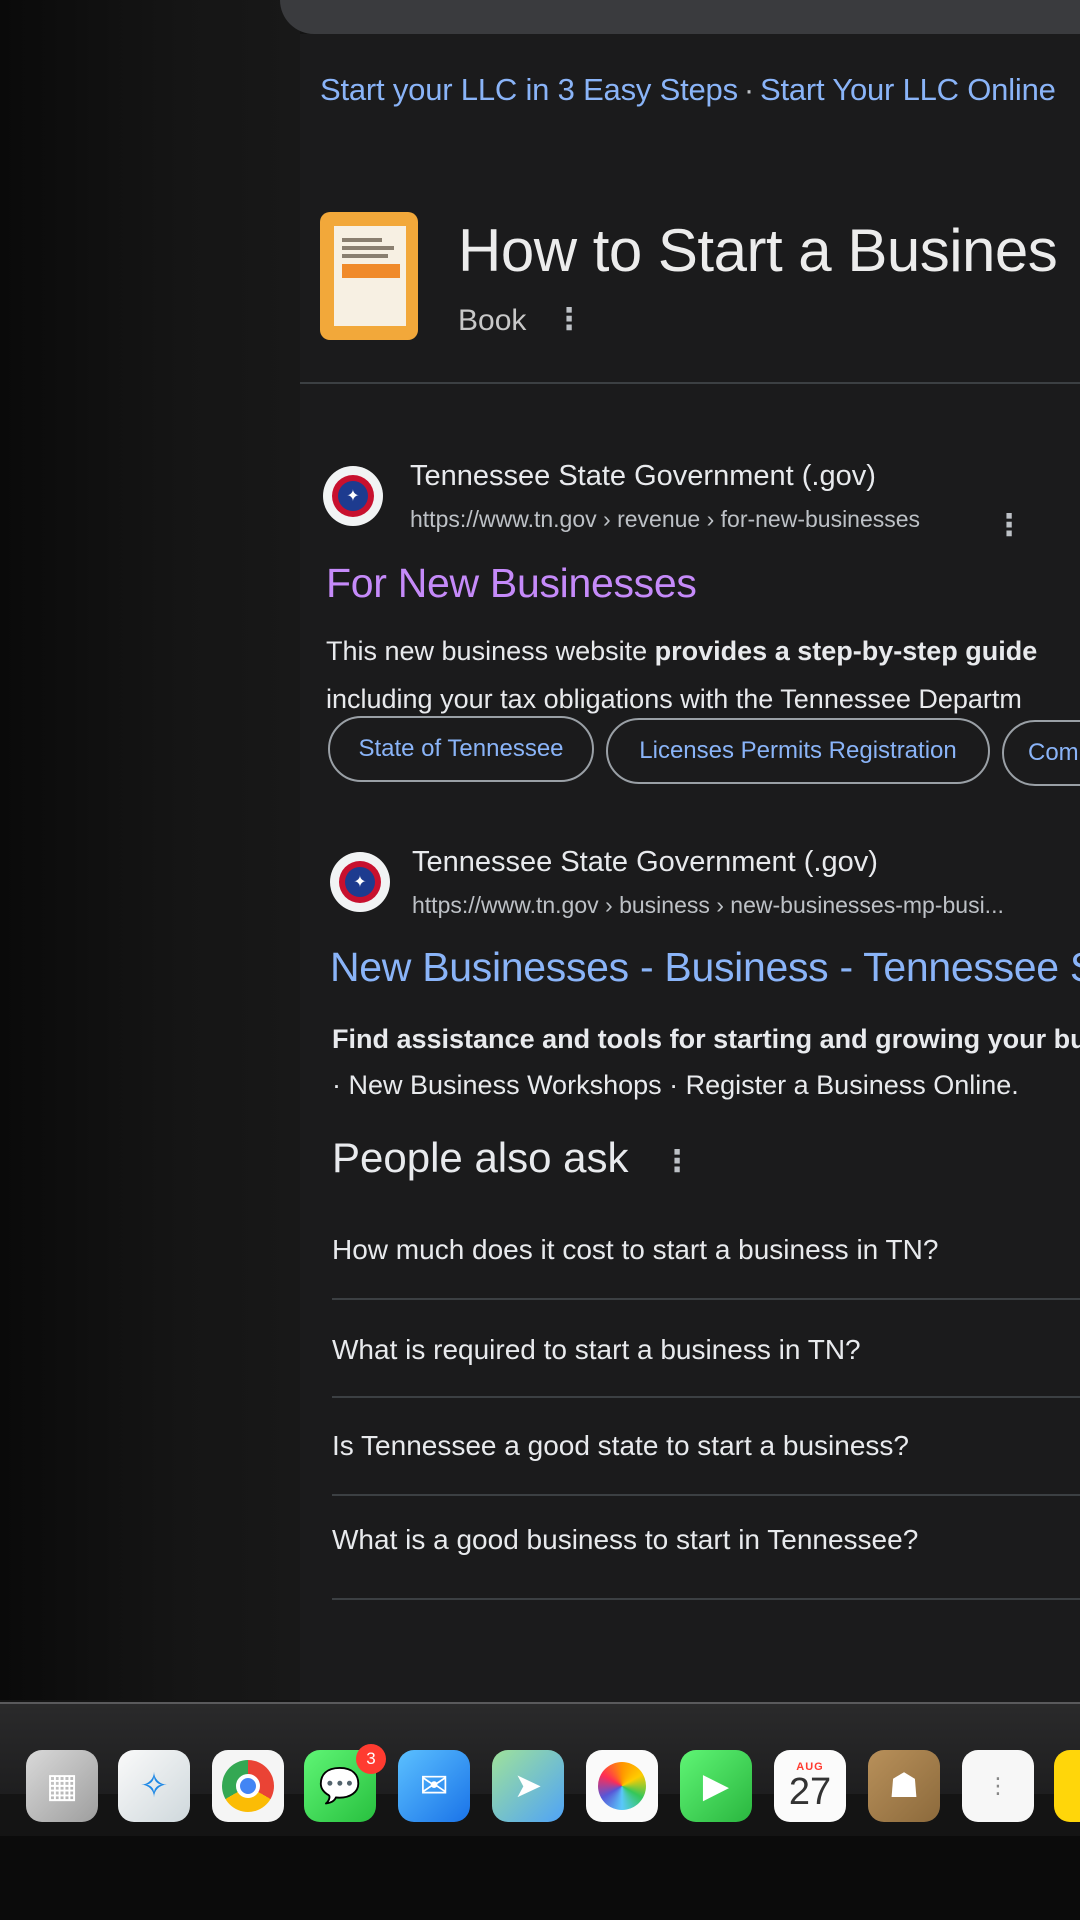 The width and height of the screenshot is (1080, 1920). What do you see at coordinates (569, 319) in the screenshot?
I see `more-options-icon: ⋮` at bounding box center [569, 319].